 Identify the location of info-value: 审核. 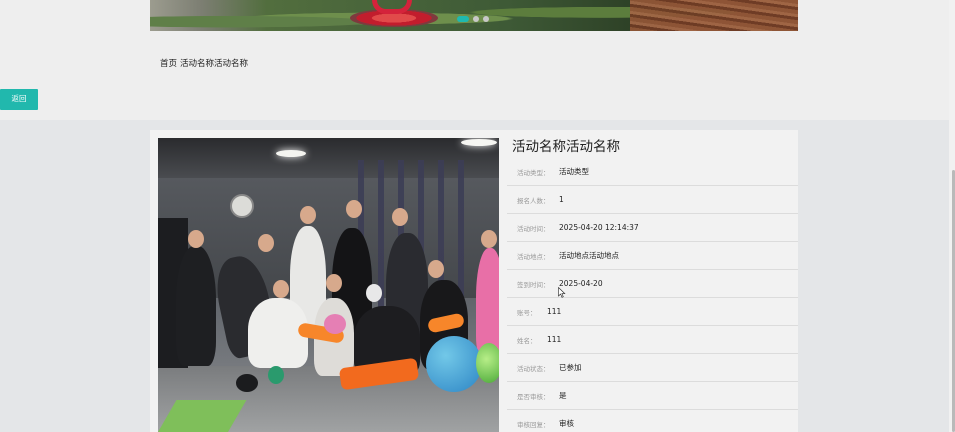
(566, 423).